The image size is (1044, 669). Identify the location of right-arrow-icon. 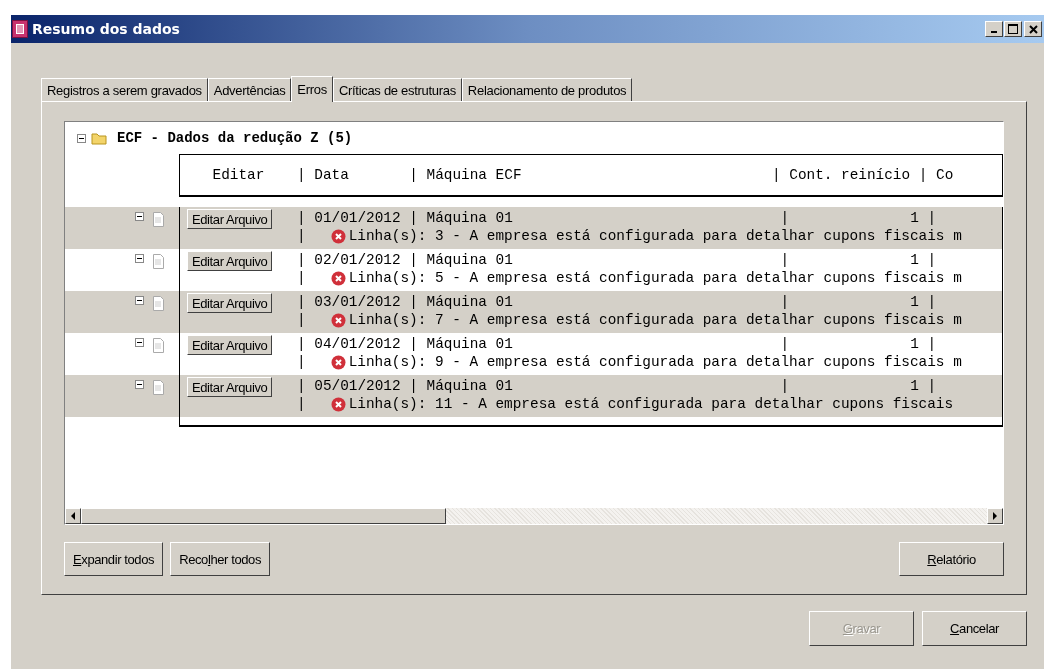
(995, 516).